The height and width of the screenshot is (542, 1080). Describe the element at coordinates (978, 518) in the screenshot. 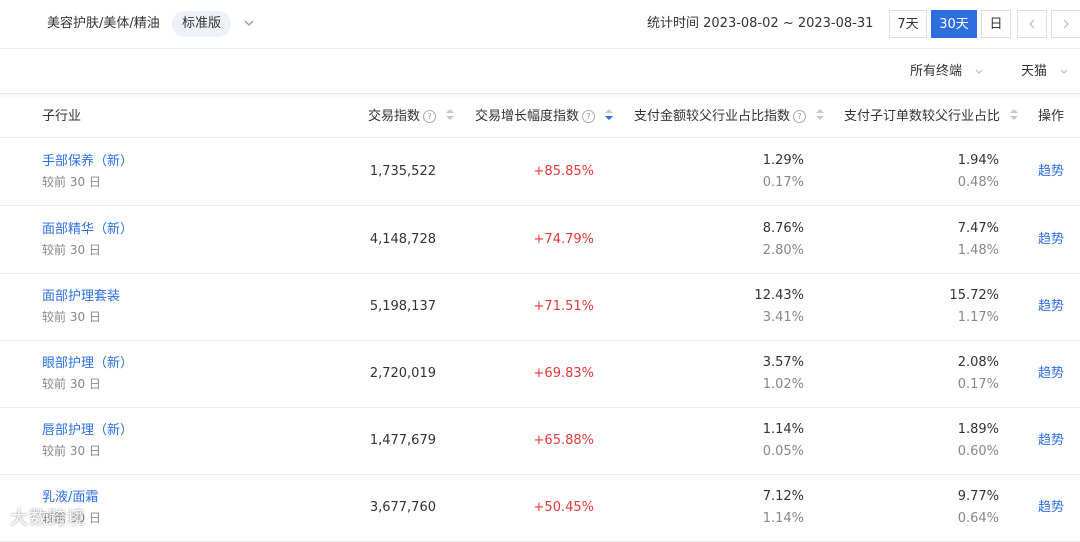

I see `pay-orders-share-prev: 0.64%` at that location.